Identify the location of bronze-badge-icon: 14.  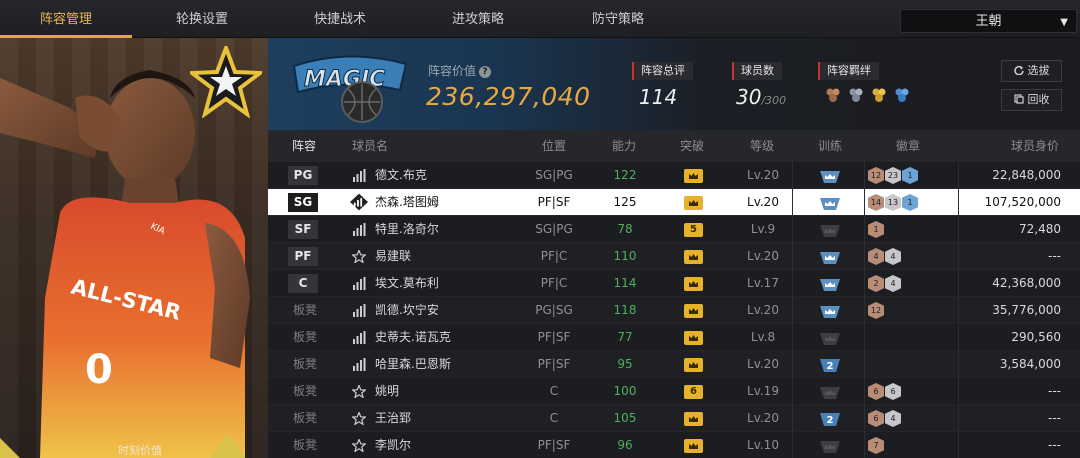
(876, 202).